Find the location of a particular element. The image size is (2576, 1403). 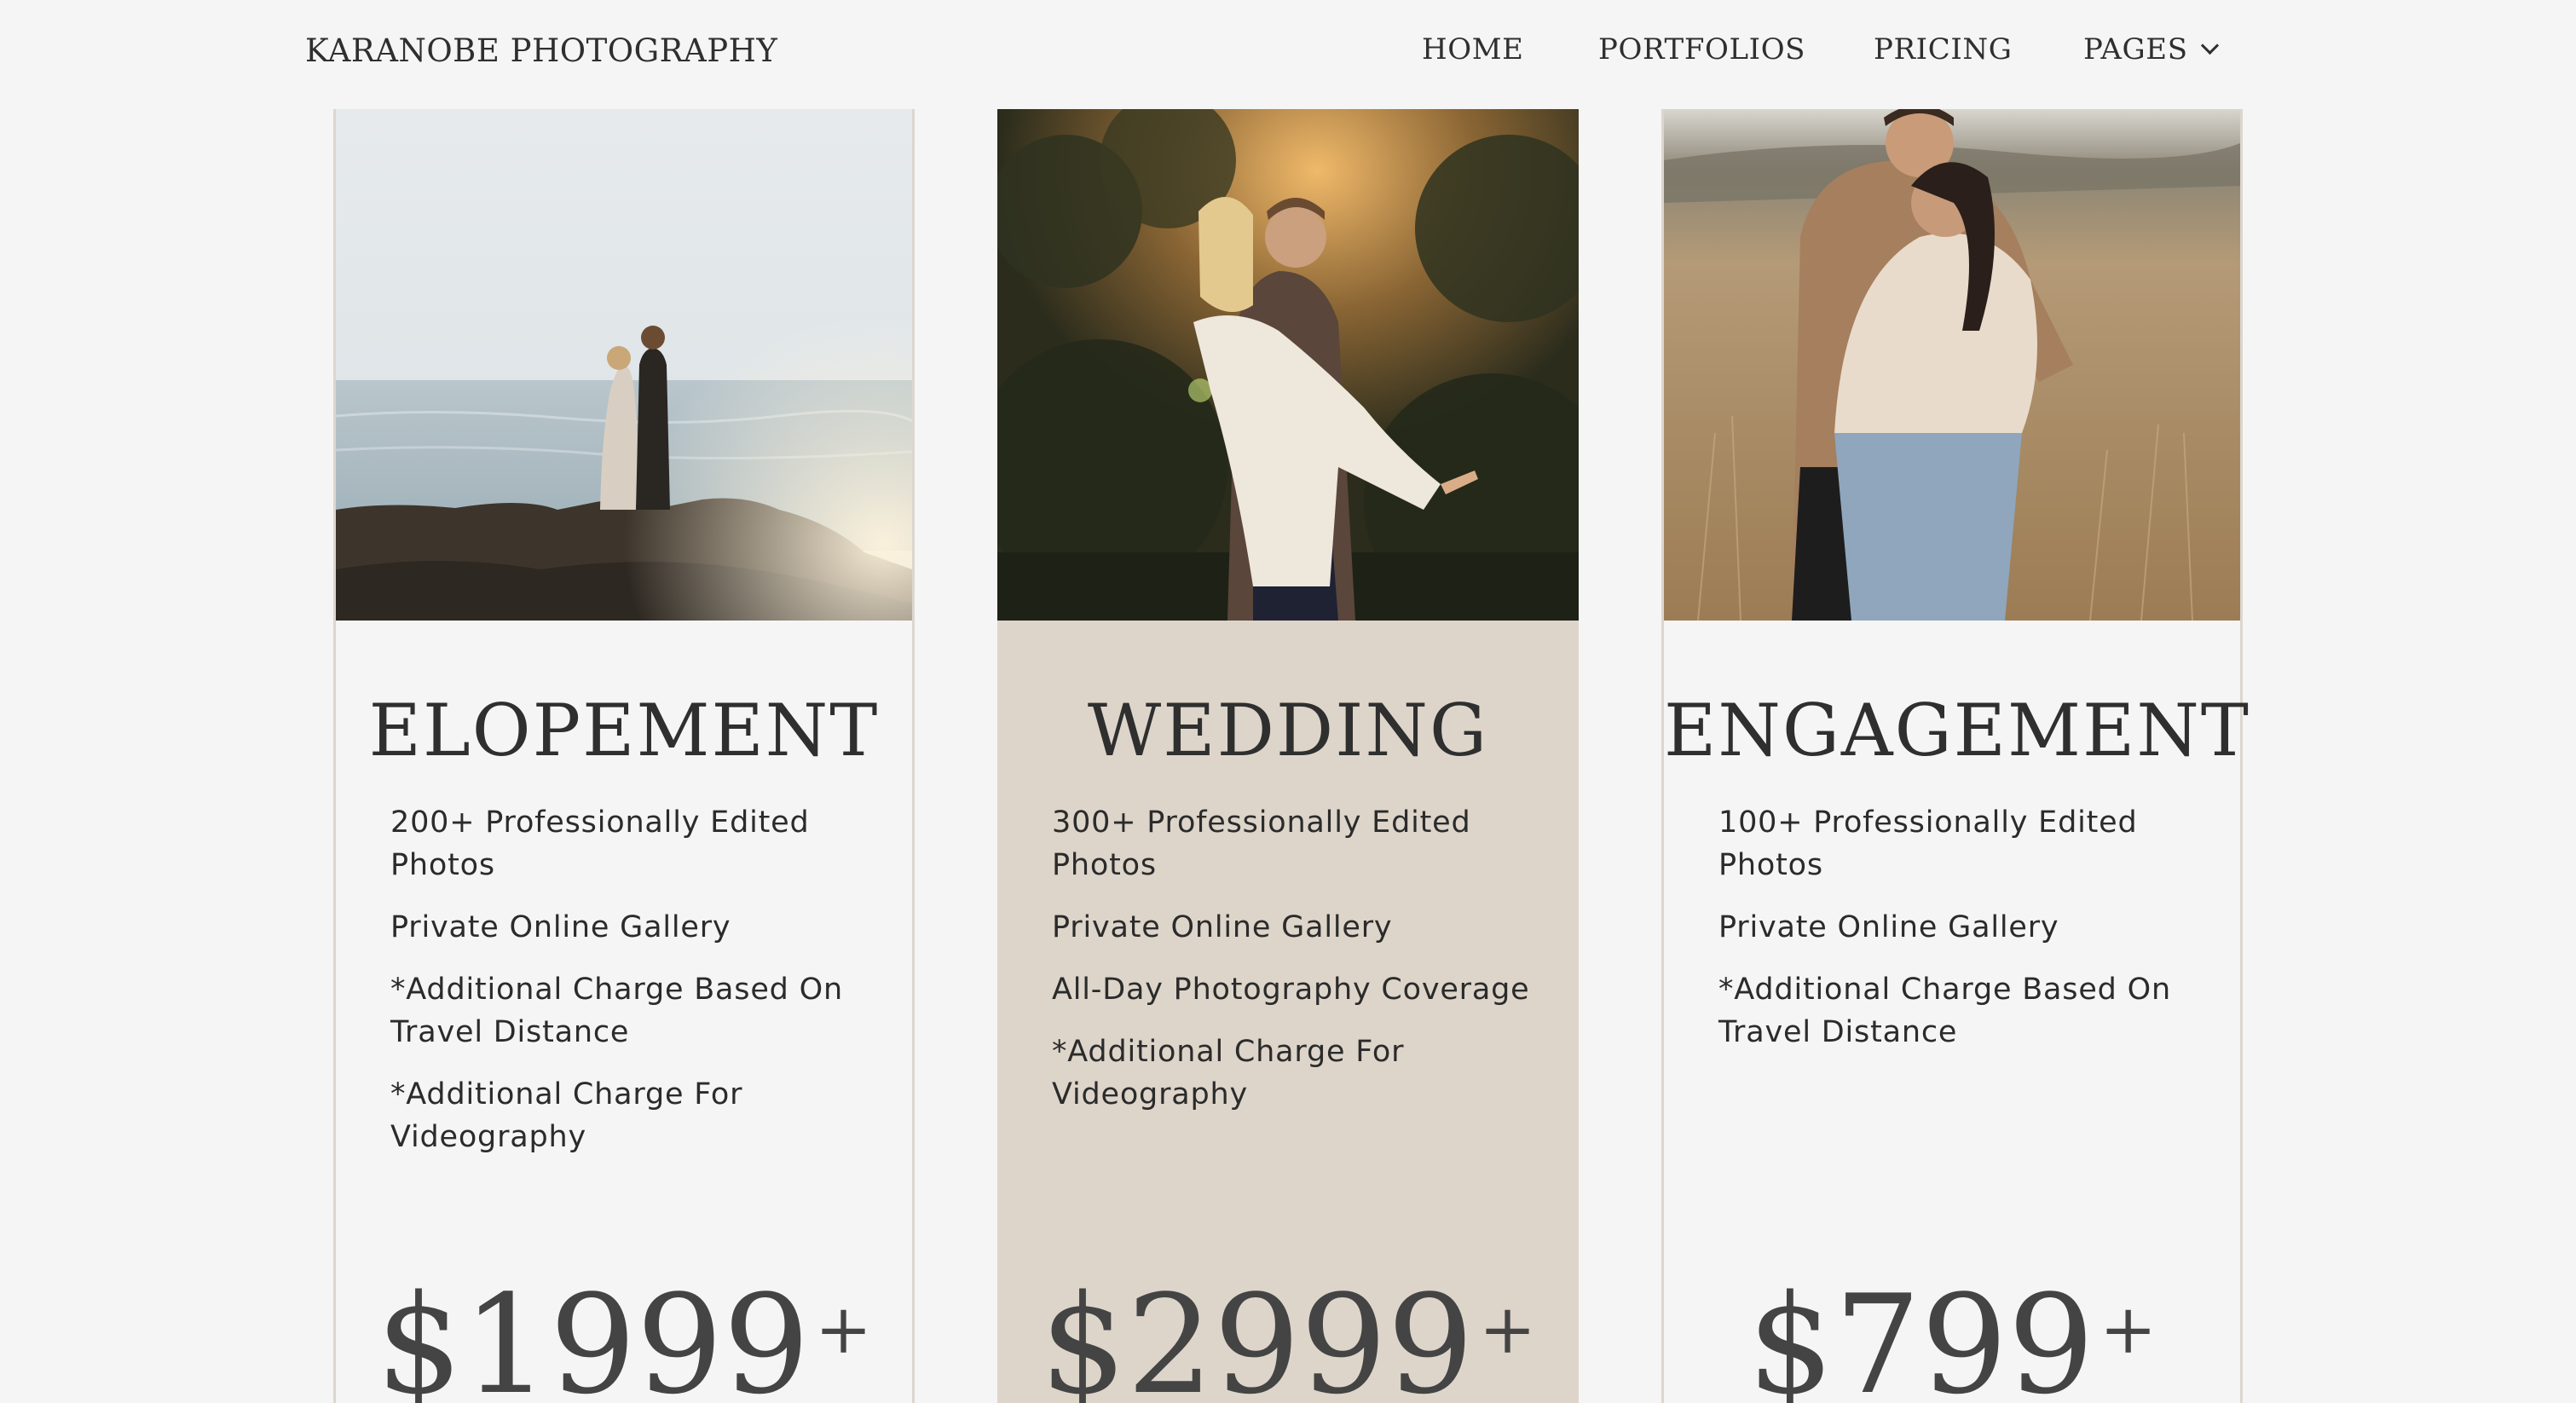

package-price: $2999+ is located at coordinates (1288, 1336).